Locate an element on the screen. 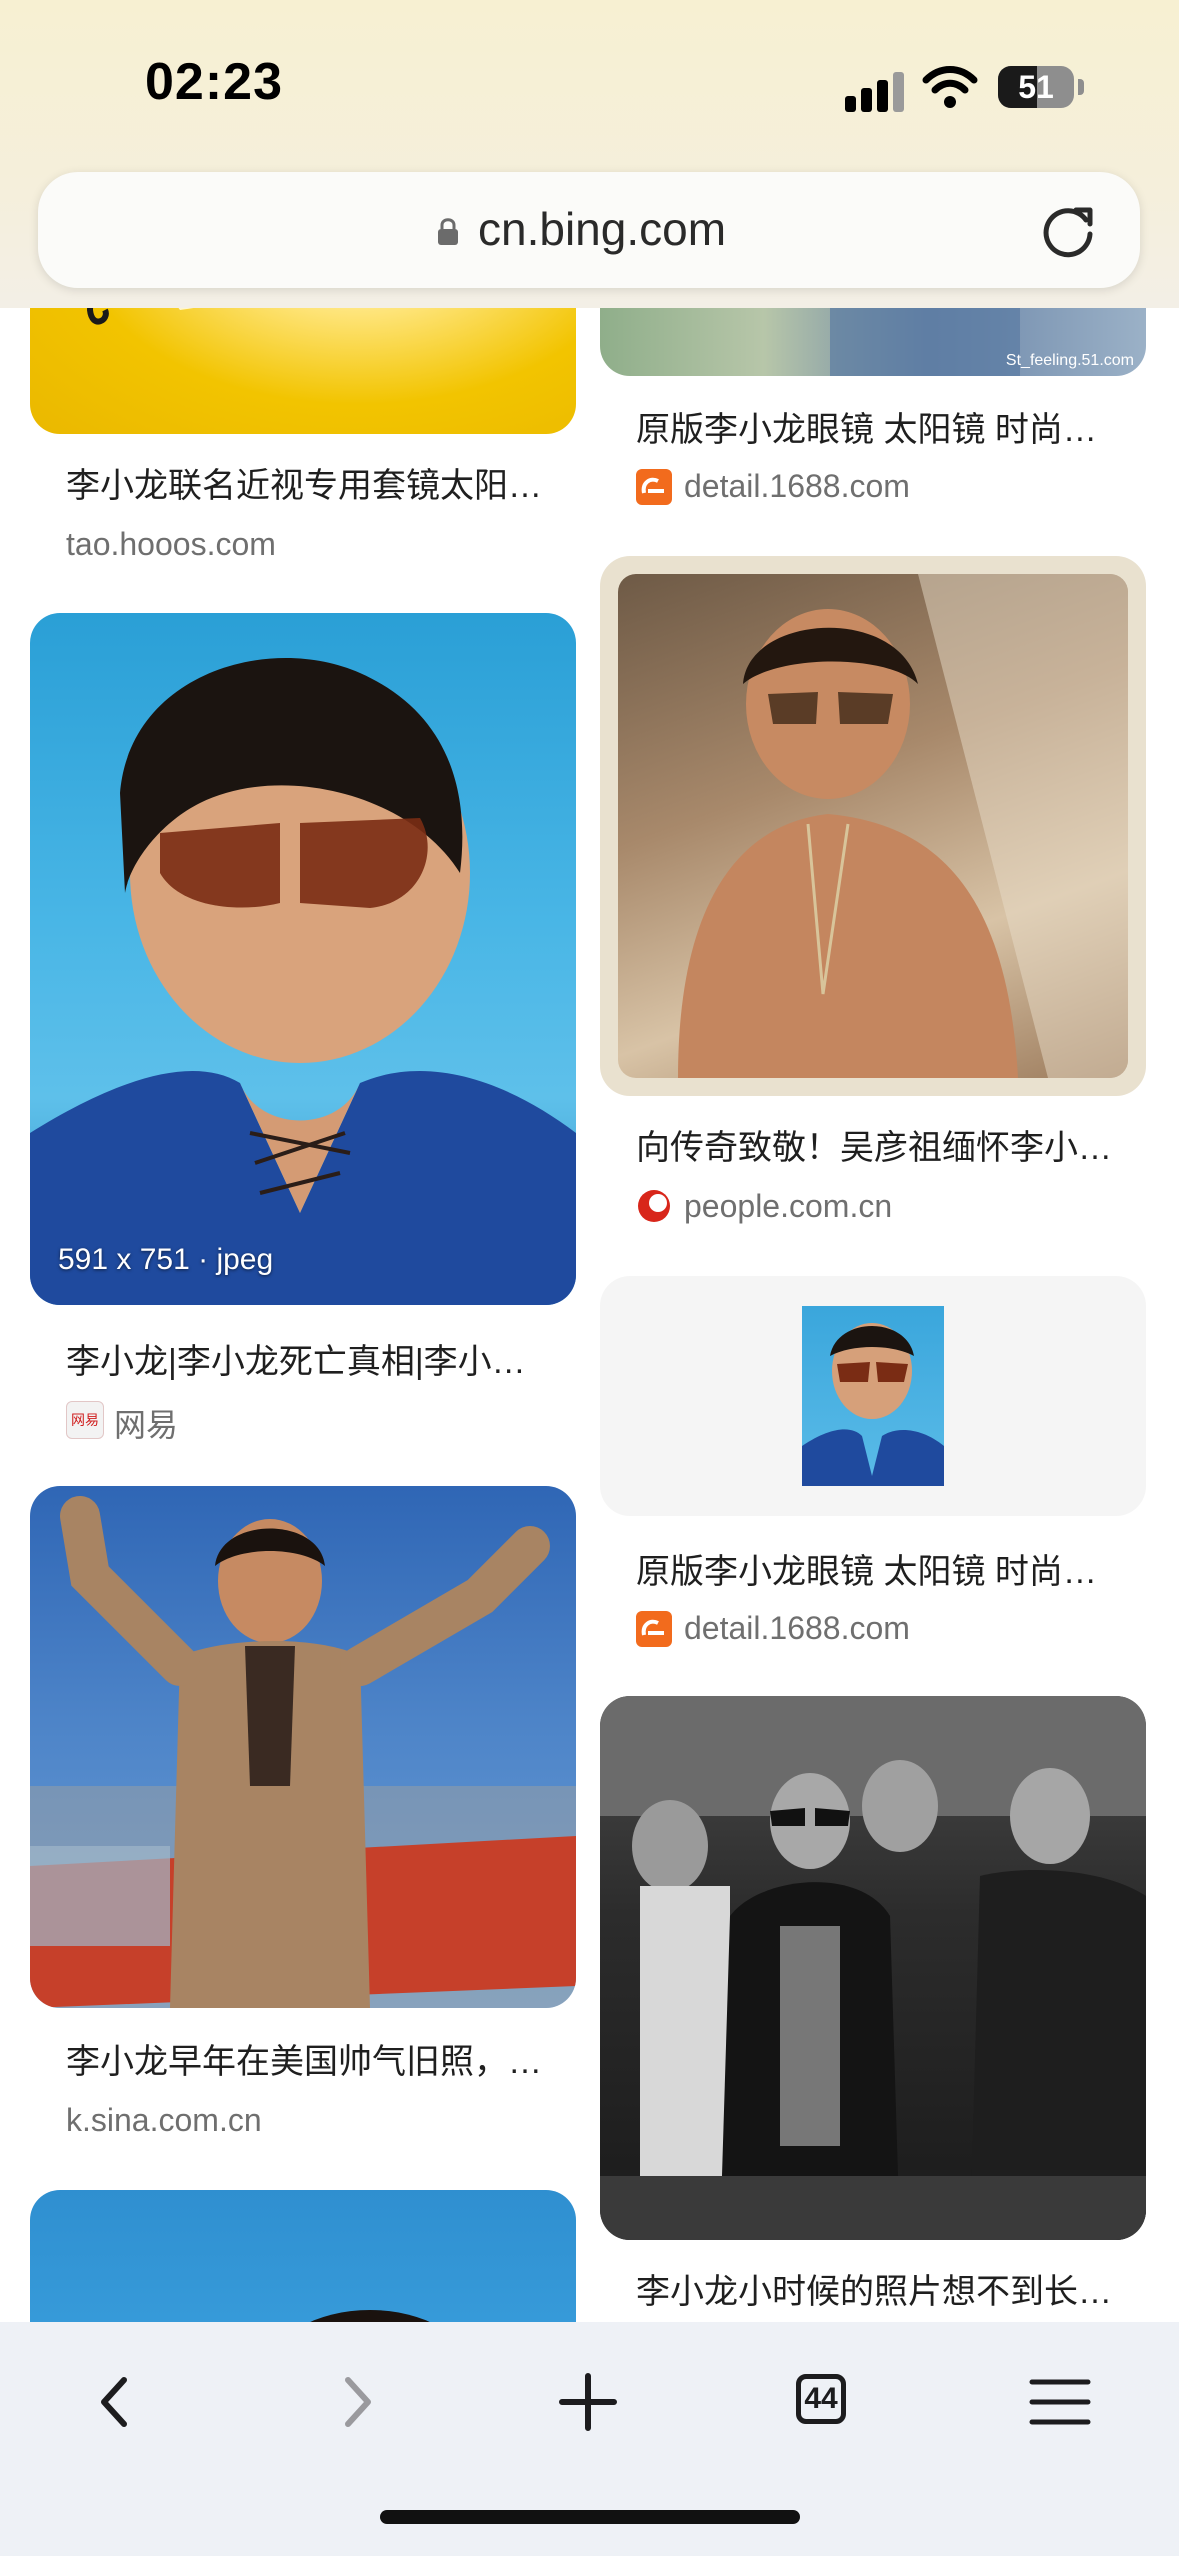 This screenshot has height=2556, width=1179. forward-icon is located at coordinates (356, 2402).